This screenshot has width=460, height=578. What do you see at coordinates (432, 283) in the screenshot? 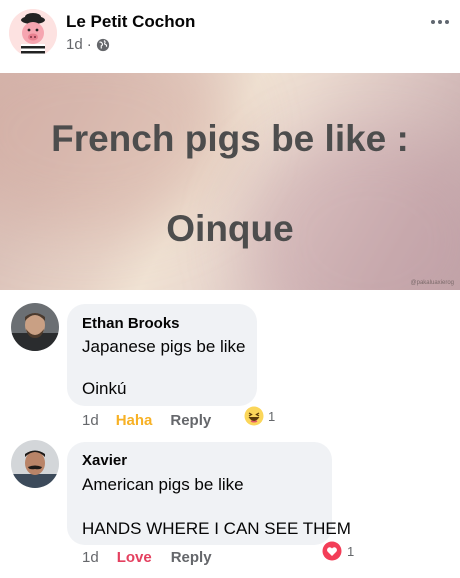
I see `image-watermark: @pakaluaxierog` at bounding box center [432, 283].